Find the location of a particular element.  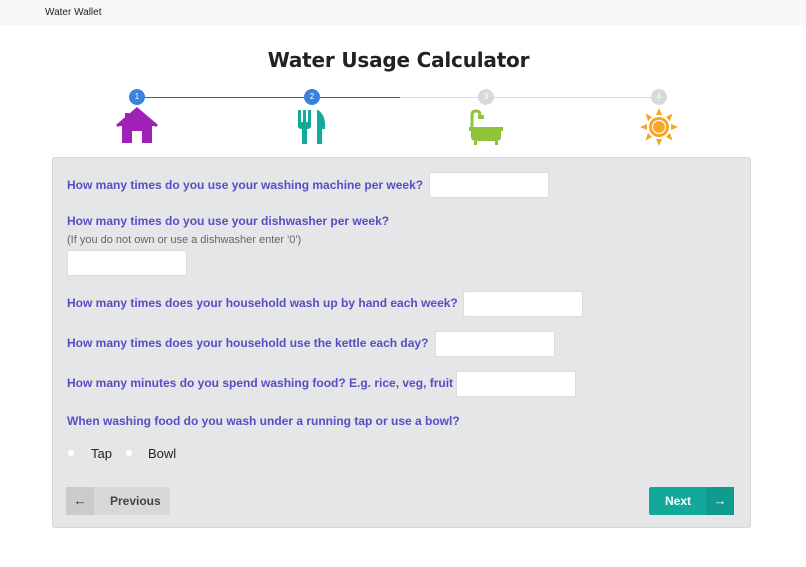

arrow-left-icon: ← is located at coordinates (80, 501).